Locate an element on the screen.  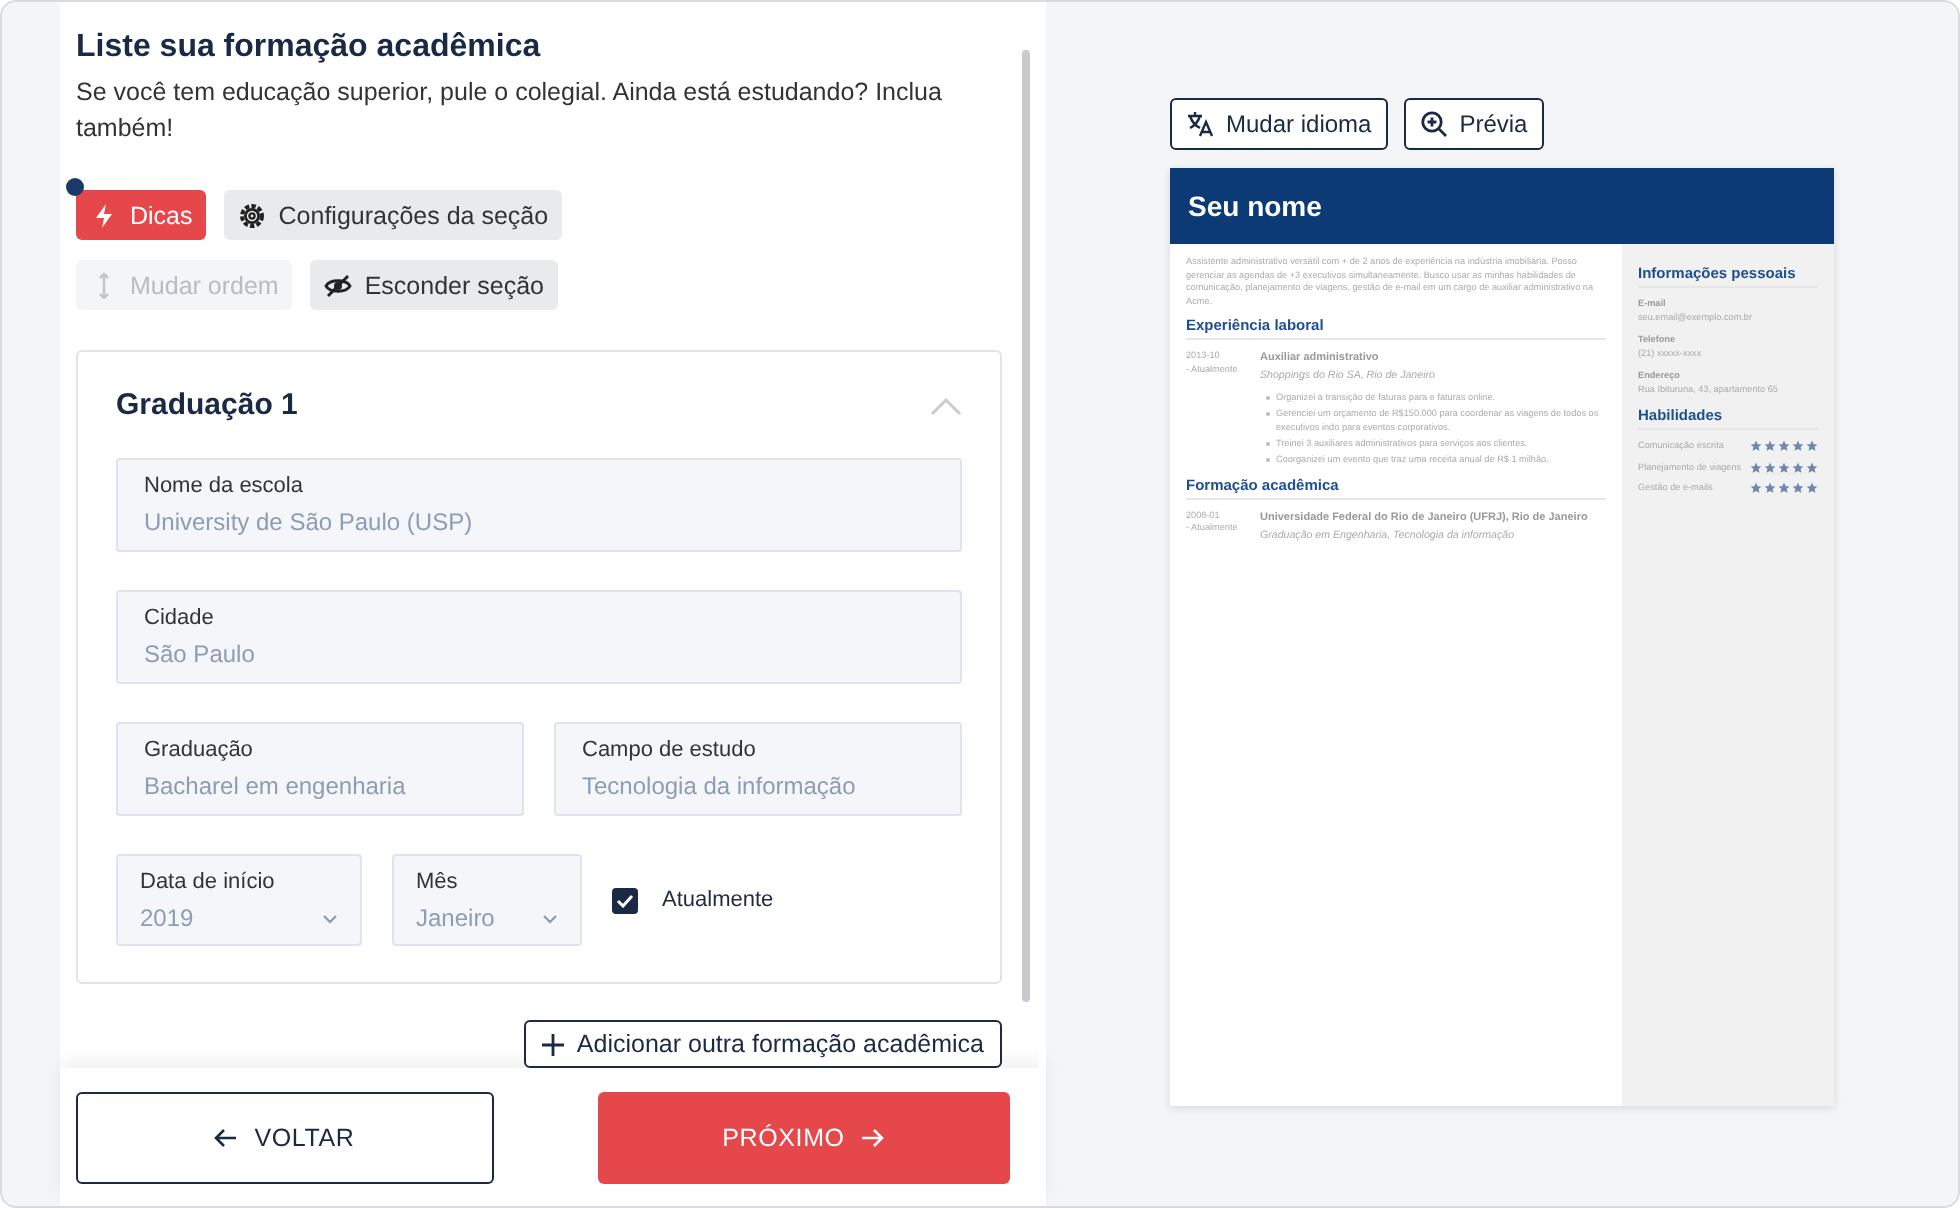
checkbox is located at coordinates (625, 900).